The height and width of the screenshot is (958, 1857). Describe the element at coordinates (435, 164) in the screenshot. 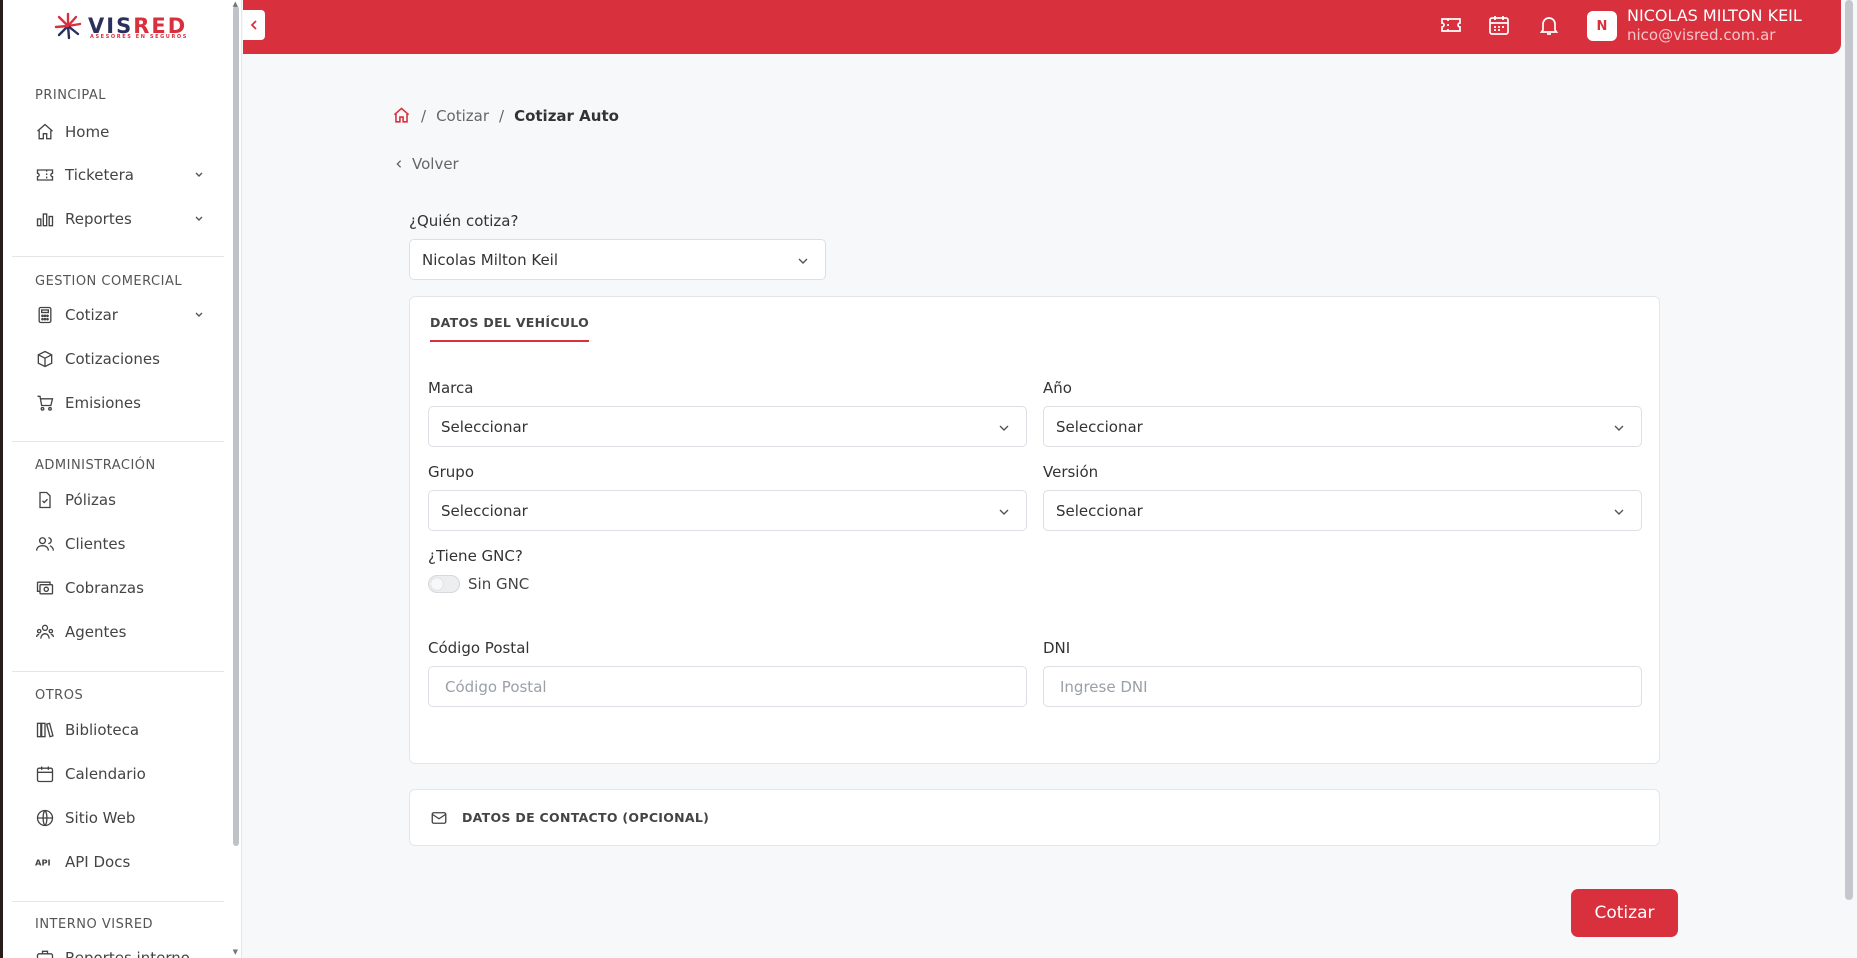

I see `back-label: Volver` at that location.